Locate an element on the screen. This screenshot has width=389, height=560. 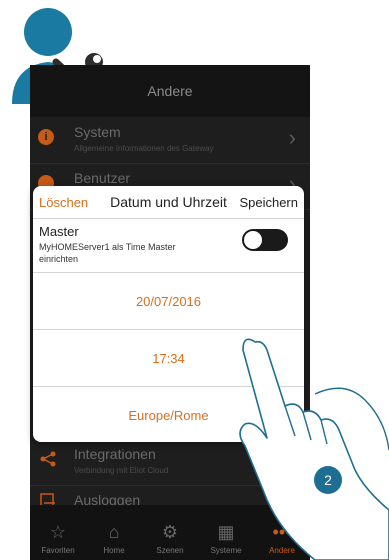
scenes-icon: ⚙ is located at coordinates (170, 532).